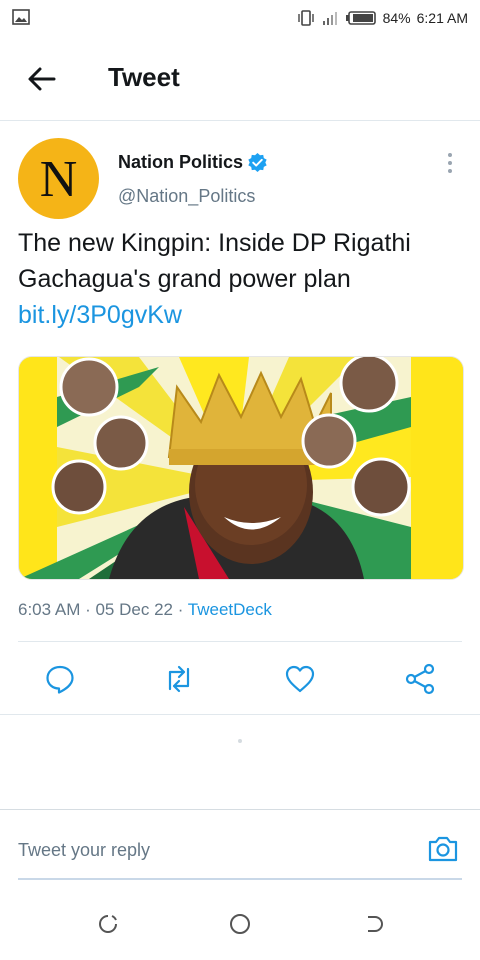 This screenshot has width=480, height=960. I want to click on retweet-icon, so click(179, 679).